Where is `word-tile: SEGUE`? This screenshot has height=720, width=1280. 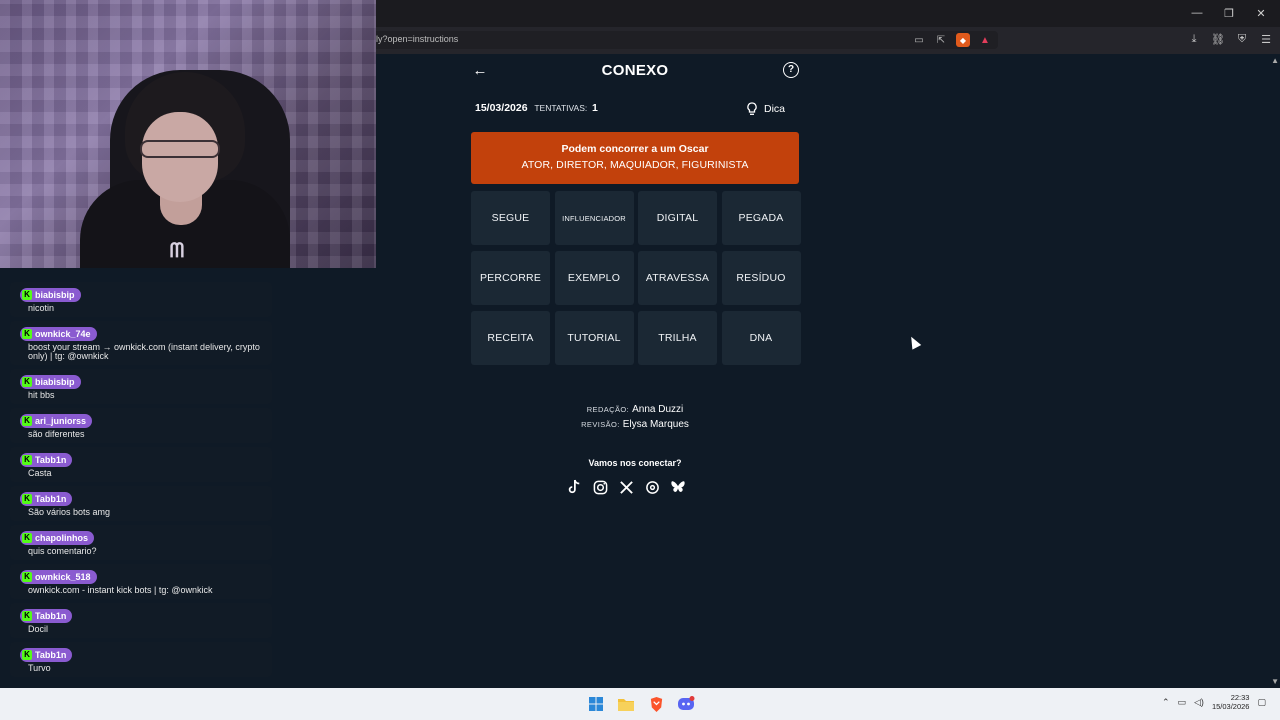 word-tile: SEGUE is located at coordinates (510, 218).